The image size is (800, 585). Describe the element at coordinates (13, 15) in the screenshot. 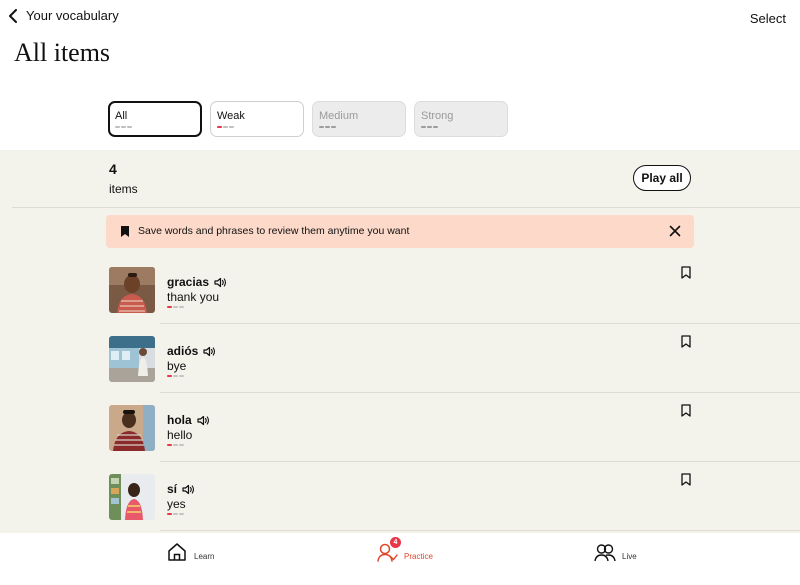

I see `chevron-left-icon` at that location.